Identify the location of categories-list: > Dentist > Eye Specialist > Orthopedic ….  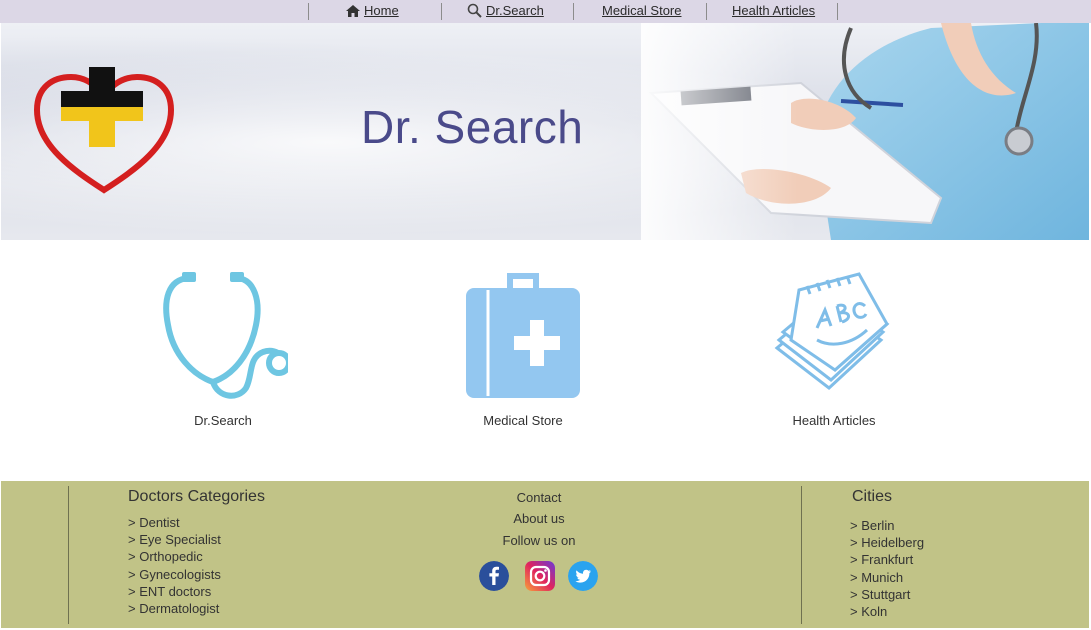
(174, 565).